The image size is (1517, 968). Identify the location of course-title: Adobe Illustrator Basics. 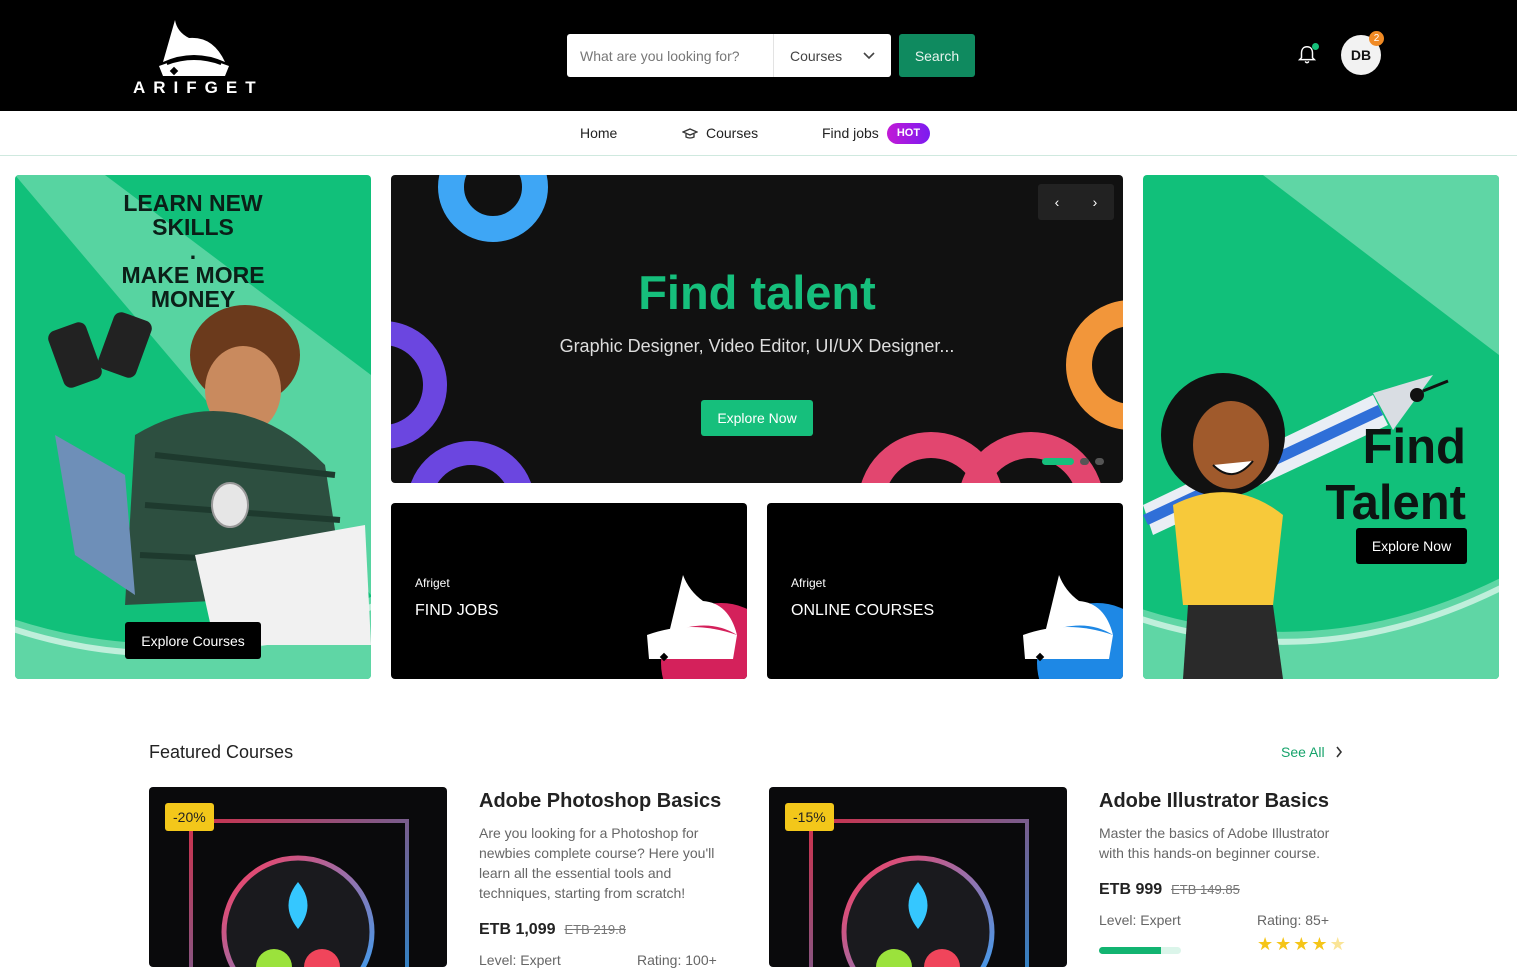
(1214, 801).